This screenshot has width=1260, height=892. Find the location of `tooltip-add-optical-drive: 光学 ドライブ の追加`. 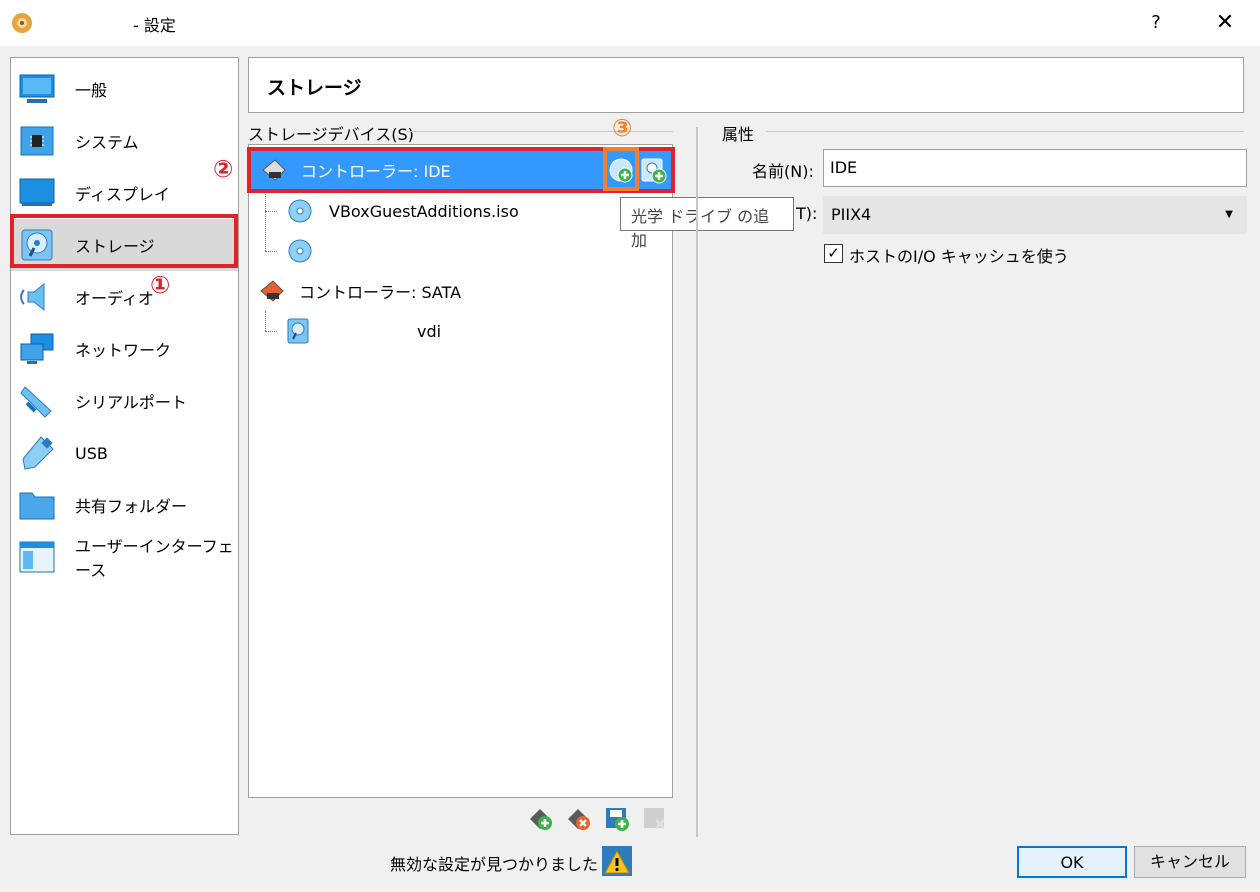

tooltip-add-optical-drive: 光学 ドライブ の追加 is located at coordinates (707, 223).